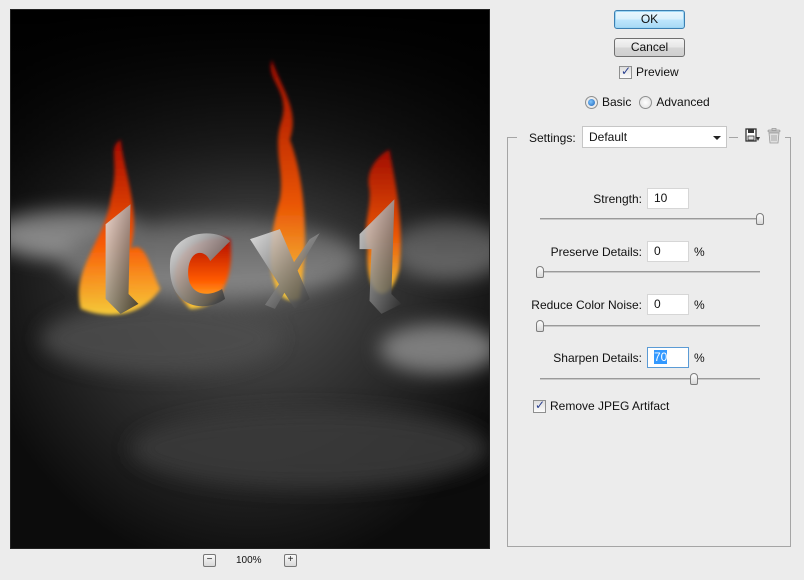  I want to click on preserve-details-value: 0, so click(657, 251).